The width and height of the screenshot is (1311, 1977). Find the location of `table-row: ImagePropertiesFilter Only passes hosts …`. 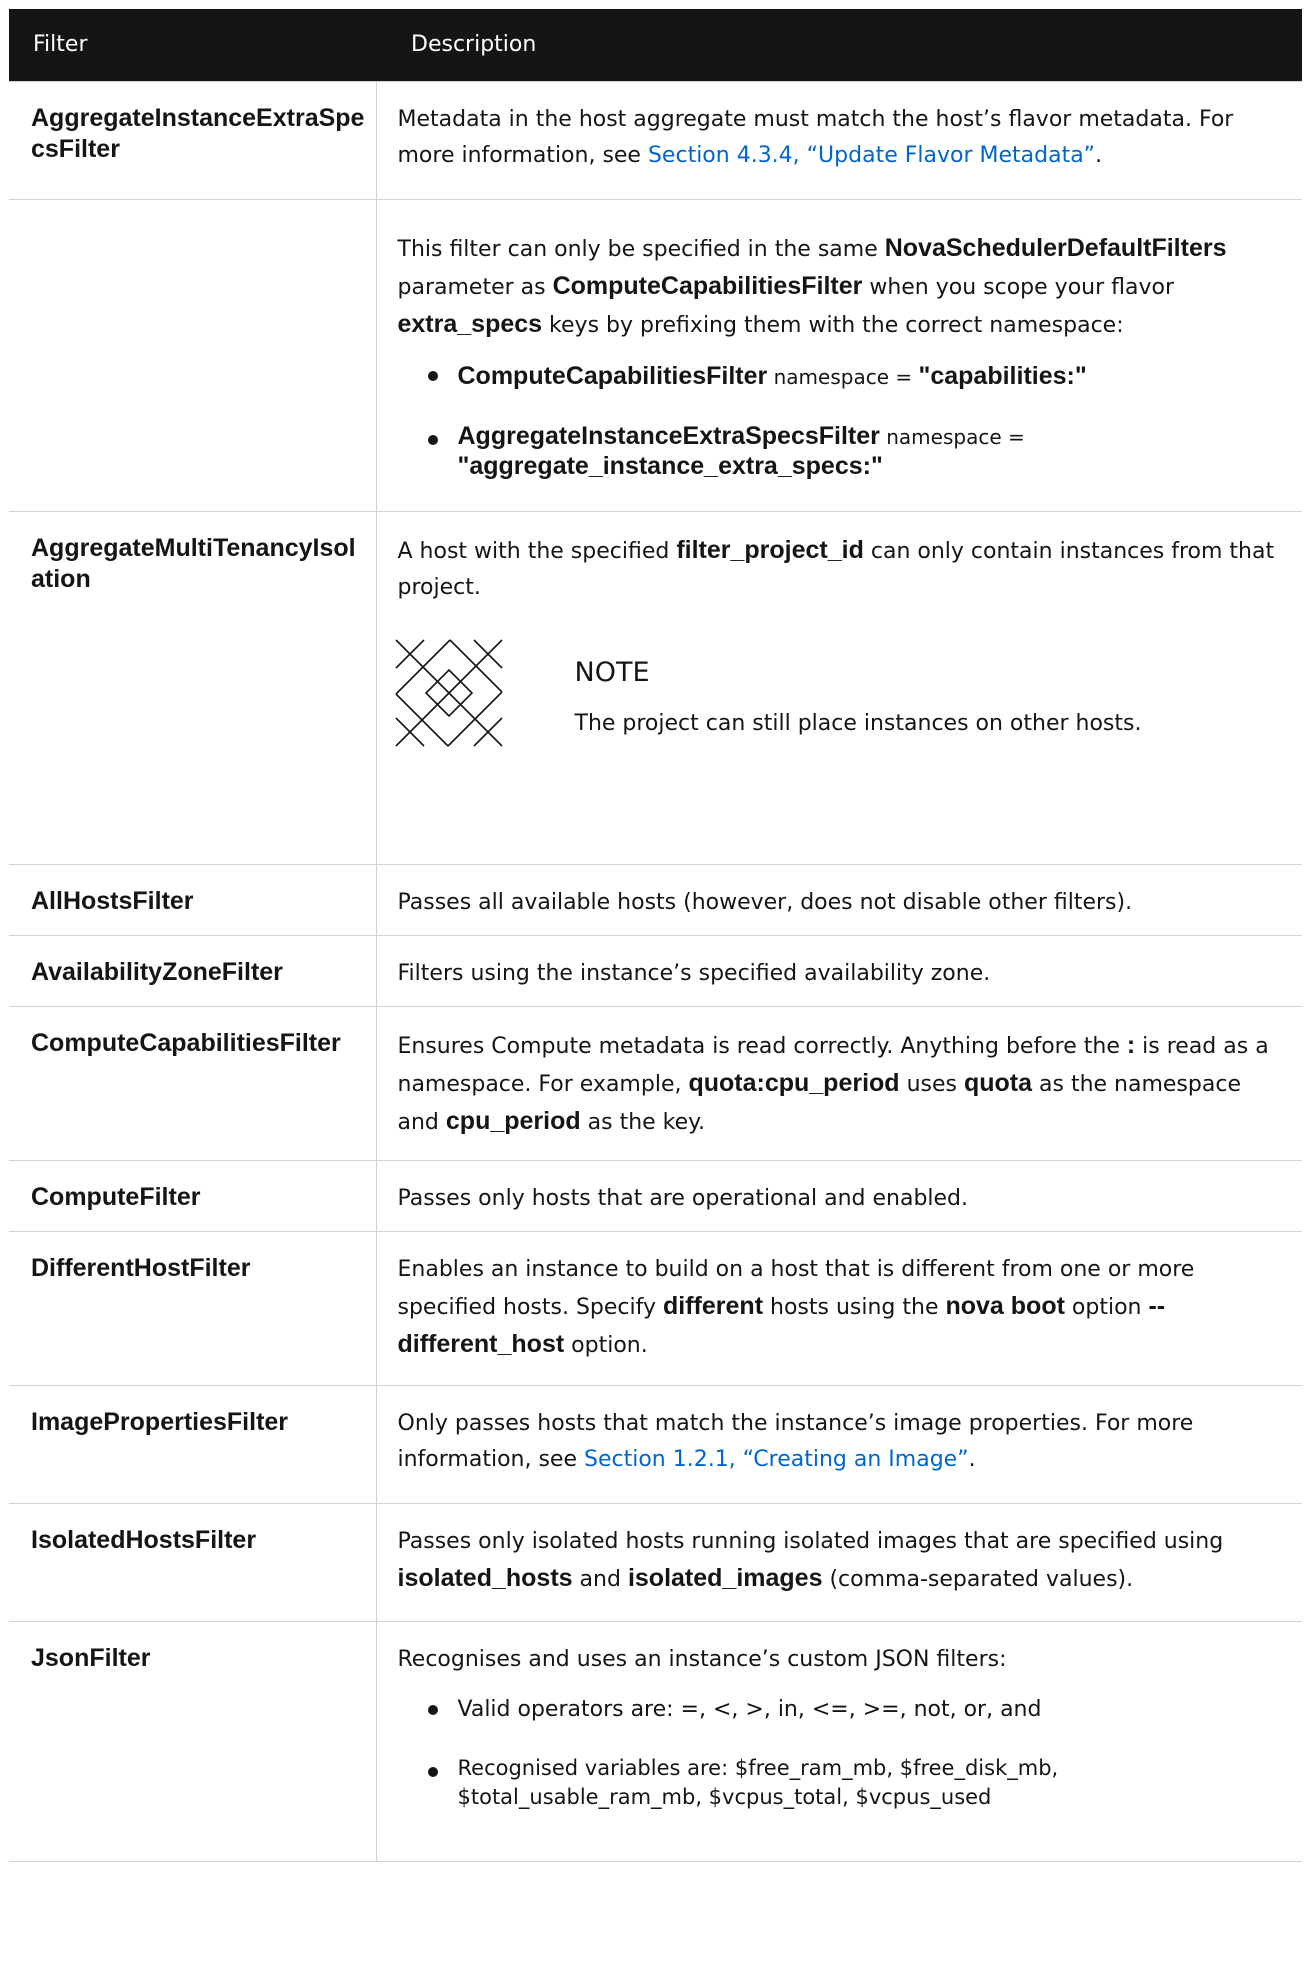

table-row: ImagePropertiesFilter Only passes hosts … is located at coordinates (655, 1444).